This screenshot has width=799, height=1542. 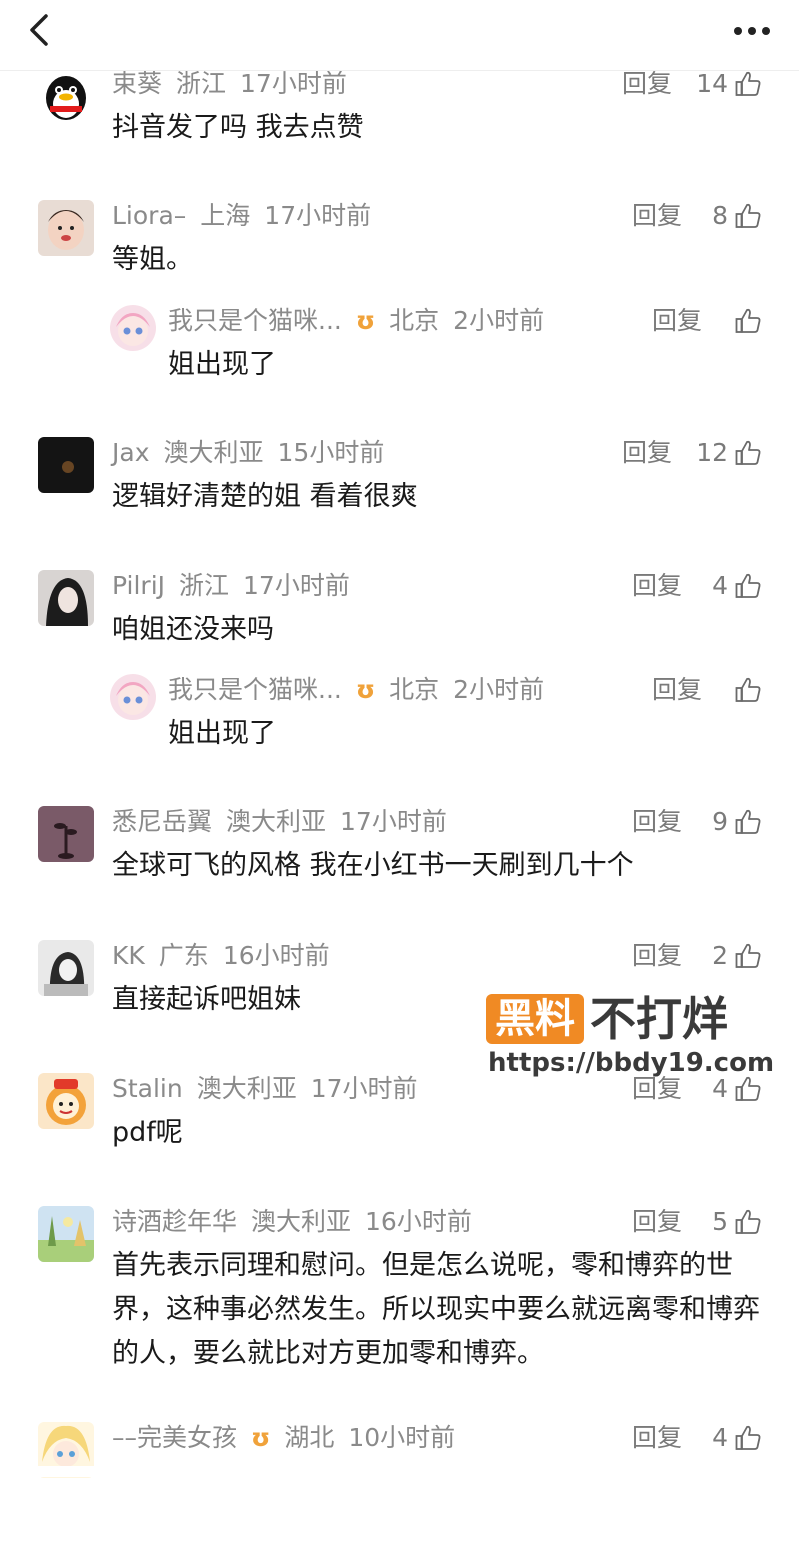 I want to click on comment-text: pdf呢, so click(x=147, y=1132).